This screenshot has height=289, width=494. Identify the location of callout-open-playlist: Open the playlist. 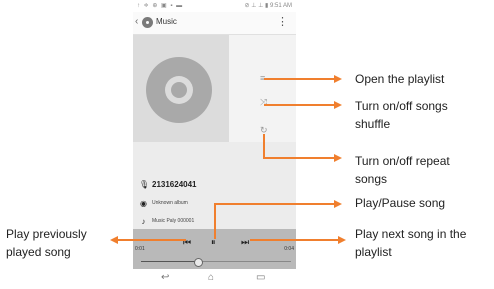
(399, 79).